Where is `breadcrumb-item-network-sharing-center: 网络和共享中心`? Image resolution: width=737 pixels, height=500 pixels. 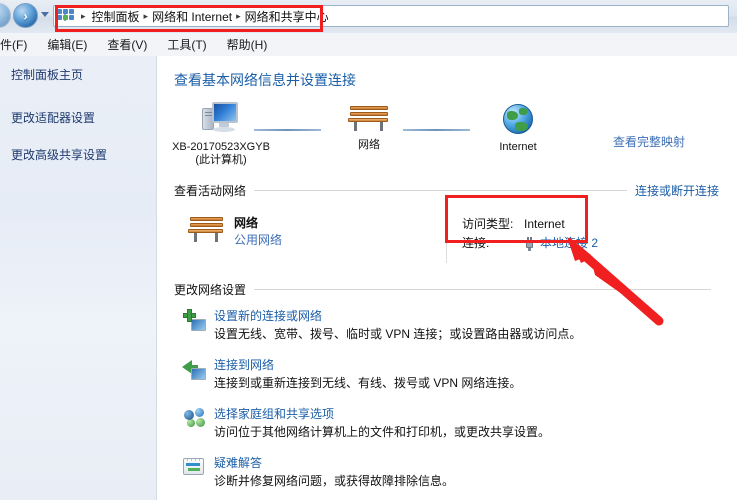
breadcrumb-item-network-sharing-center: 网络和共享中心 is located at coordinates (287, 16).